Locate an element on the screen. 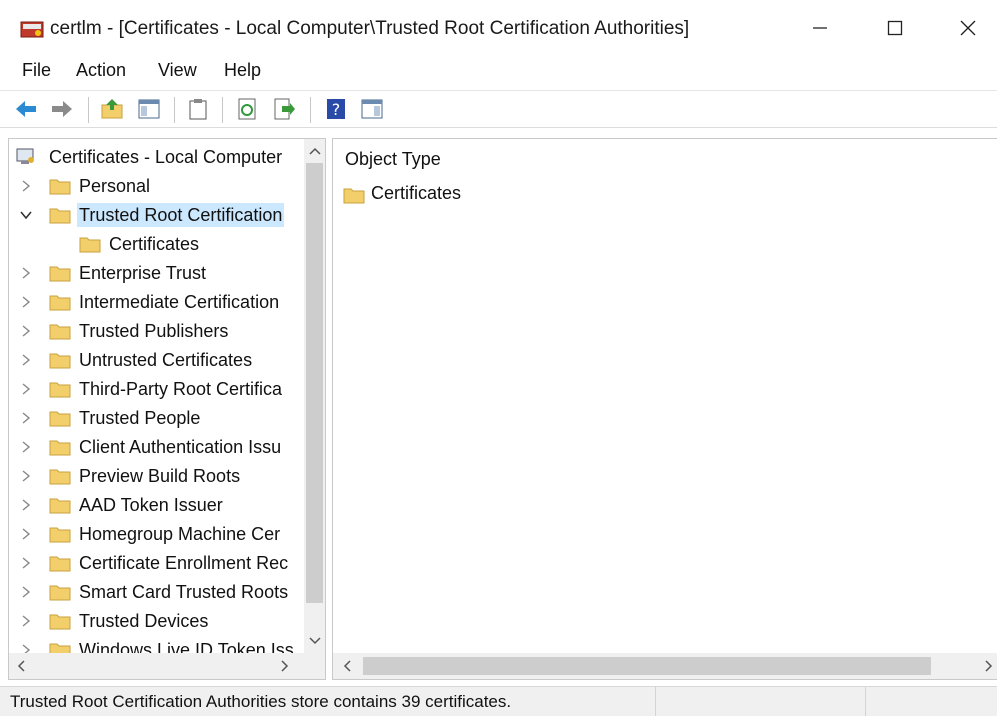 This screenshot has height=716, width=997. tree-item-label: Intermediate Certification is located at coordinates (179, 302).